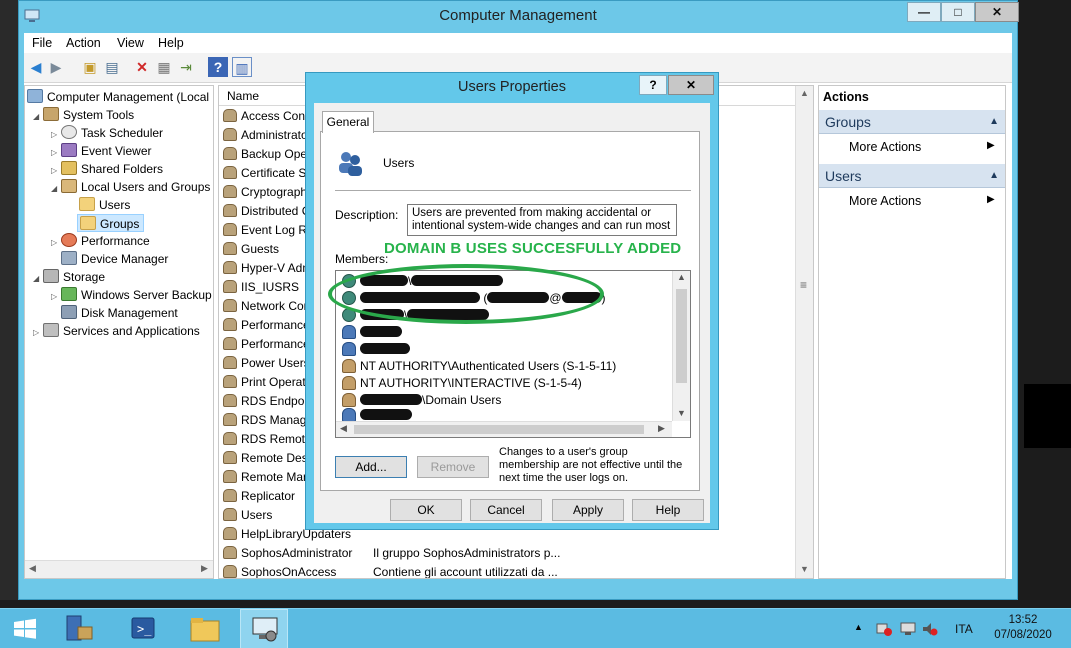 The height and width of the screenshot is (648, 1071). Describe the element at coordinates (259, 496) in the screenshot. I see `list-item: Replicator` at that location.